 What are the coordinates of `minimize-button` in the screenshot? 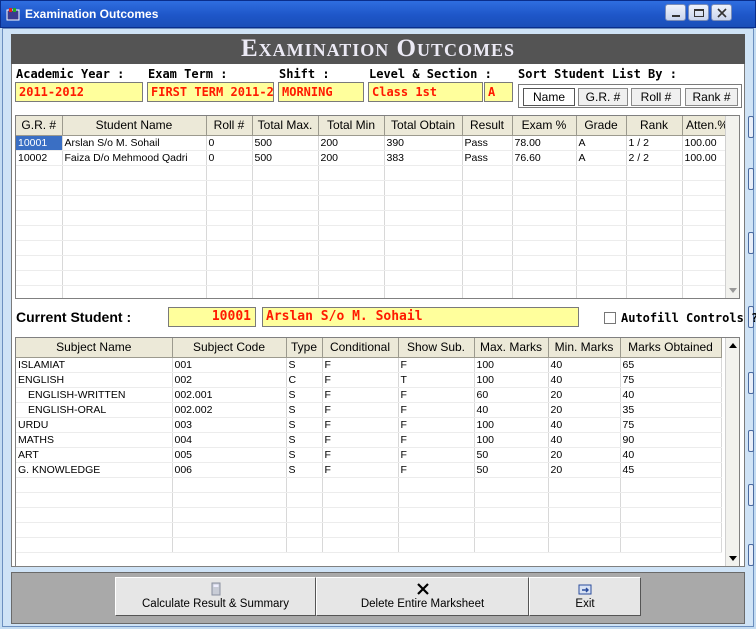 It's located at (675, 12).